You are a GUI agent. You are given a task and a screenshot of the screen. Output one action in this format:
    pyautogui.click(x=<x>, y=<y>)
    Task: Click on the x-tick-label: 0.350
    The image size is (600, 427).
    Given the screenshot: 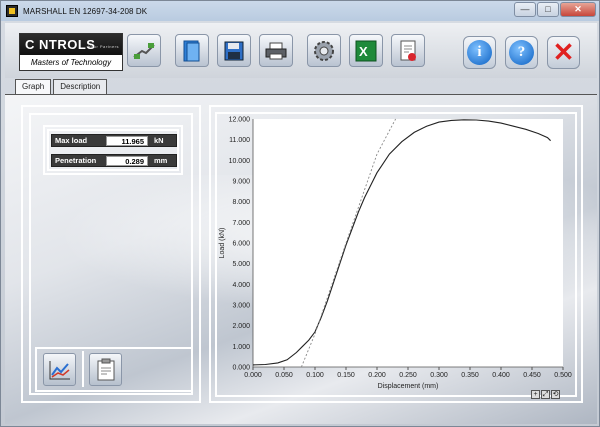 What is the action you would take?
    pyautogui.click(x=470, y=375)
    